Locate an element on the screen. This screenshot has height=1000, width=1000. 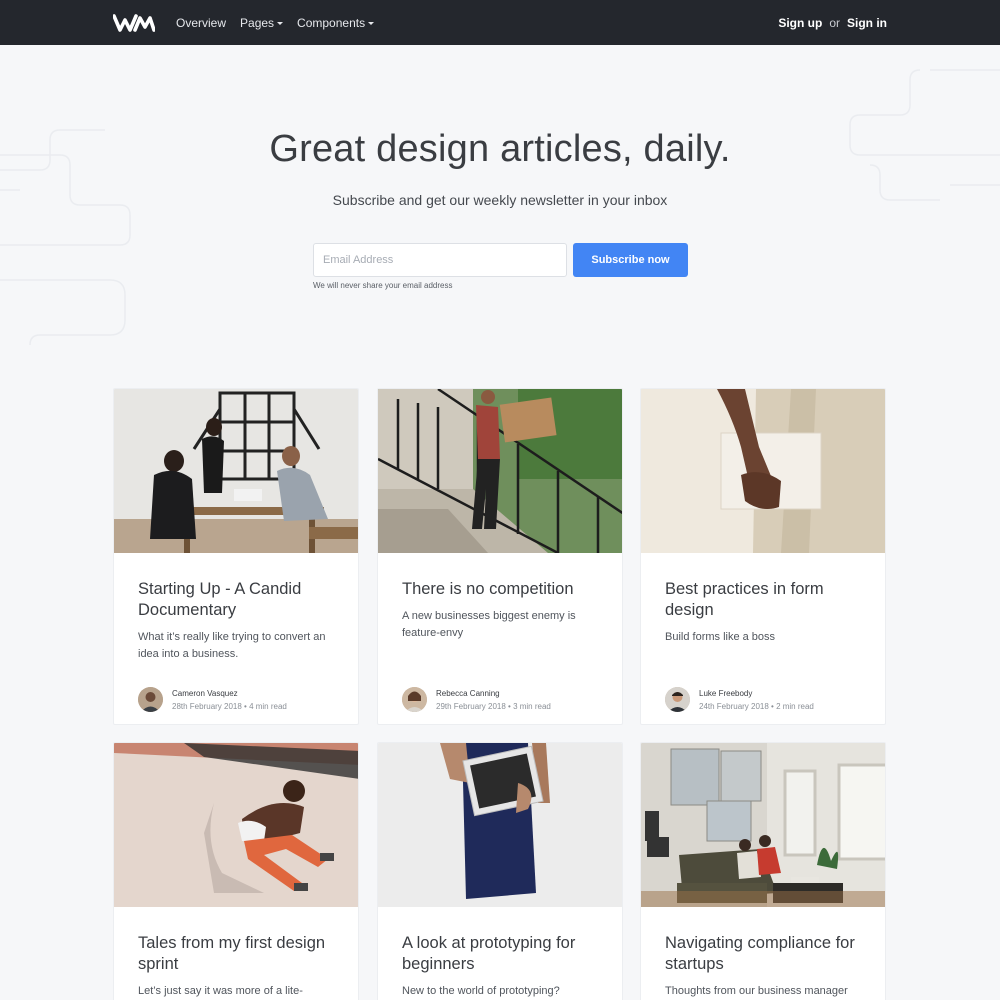
card-description: Thoughts from our business manager is located at coordinates (756, 991).